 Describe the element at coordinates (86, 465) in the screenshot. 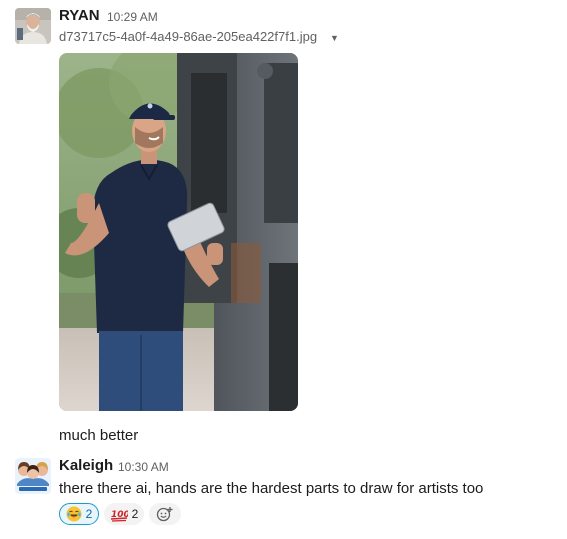

I see `author-name: Kaleigh` at that location.